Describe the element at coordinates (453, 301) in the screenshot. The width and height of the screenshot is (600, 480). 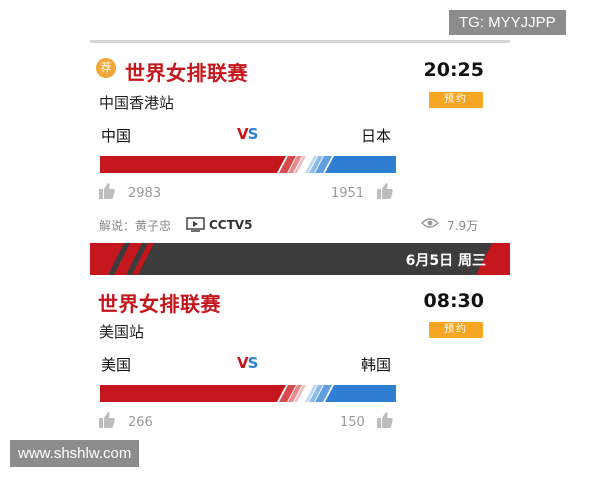
I see `match-time: 08:30` at that location.